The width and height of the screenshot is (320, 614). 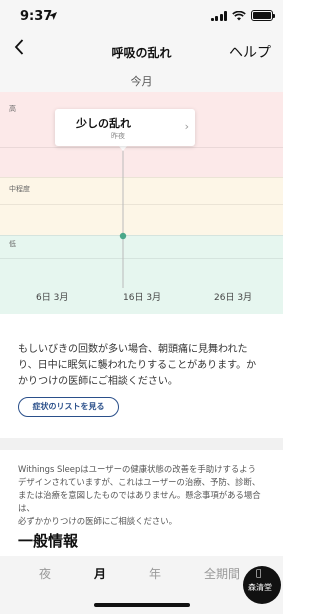 I want to click on location-arrow-icon, so click(x=53, y=16).